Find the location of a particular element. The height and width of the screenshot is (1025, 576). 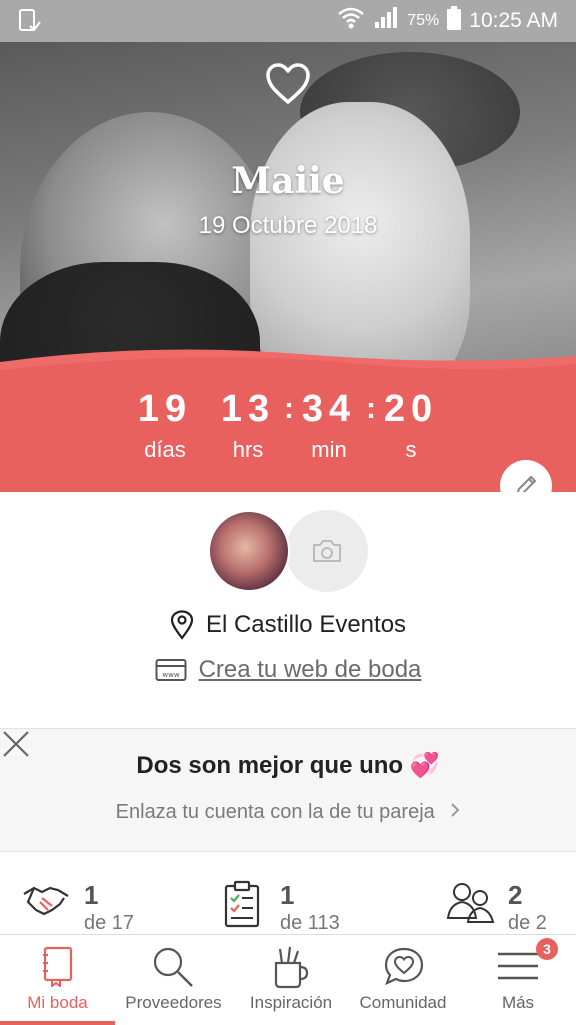

countdown-days-value: 19 is located at coordinates (165, 409).